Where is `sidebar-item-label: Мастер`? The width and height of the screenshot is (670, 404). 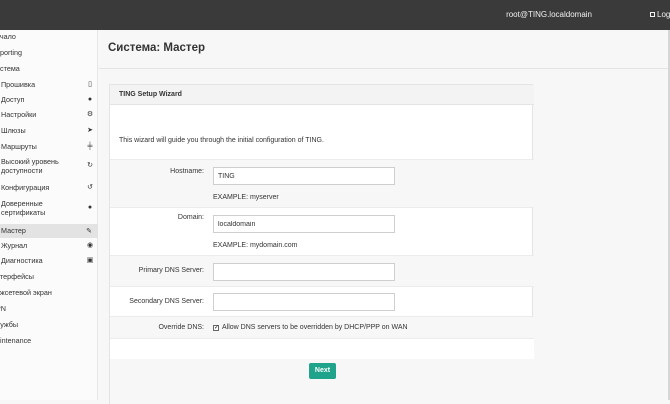
sidebar-item-label: Мастер is located at coordinates (13, 230).